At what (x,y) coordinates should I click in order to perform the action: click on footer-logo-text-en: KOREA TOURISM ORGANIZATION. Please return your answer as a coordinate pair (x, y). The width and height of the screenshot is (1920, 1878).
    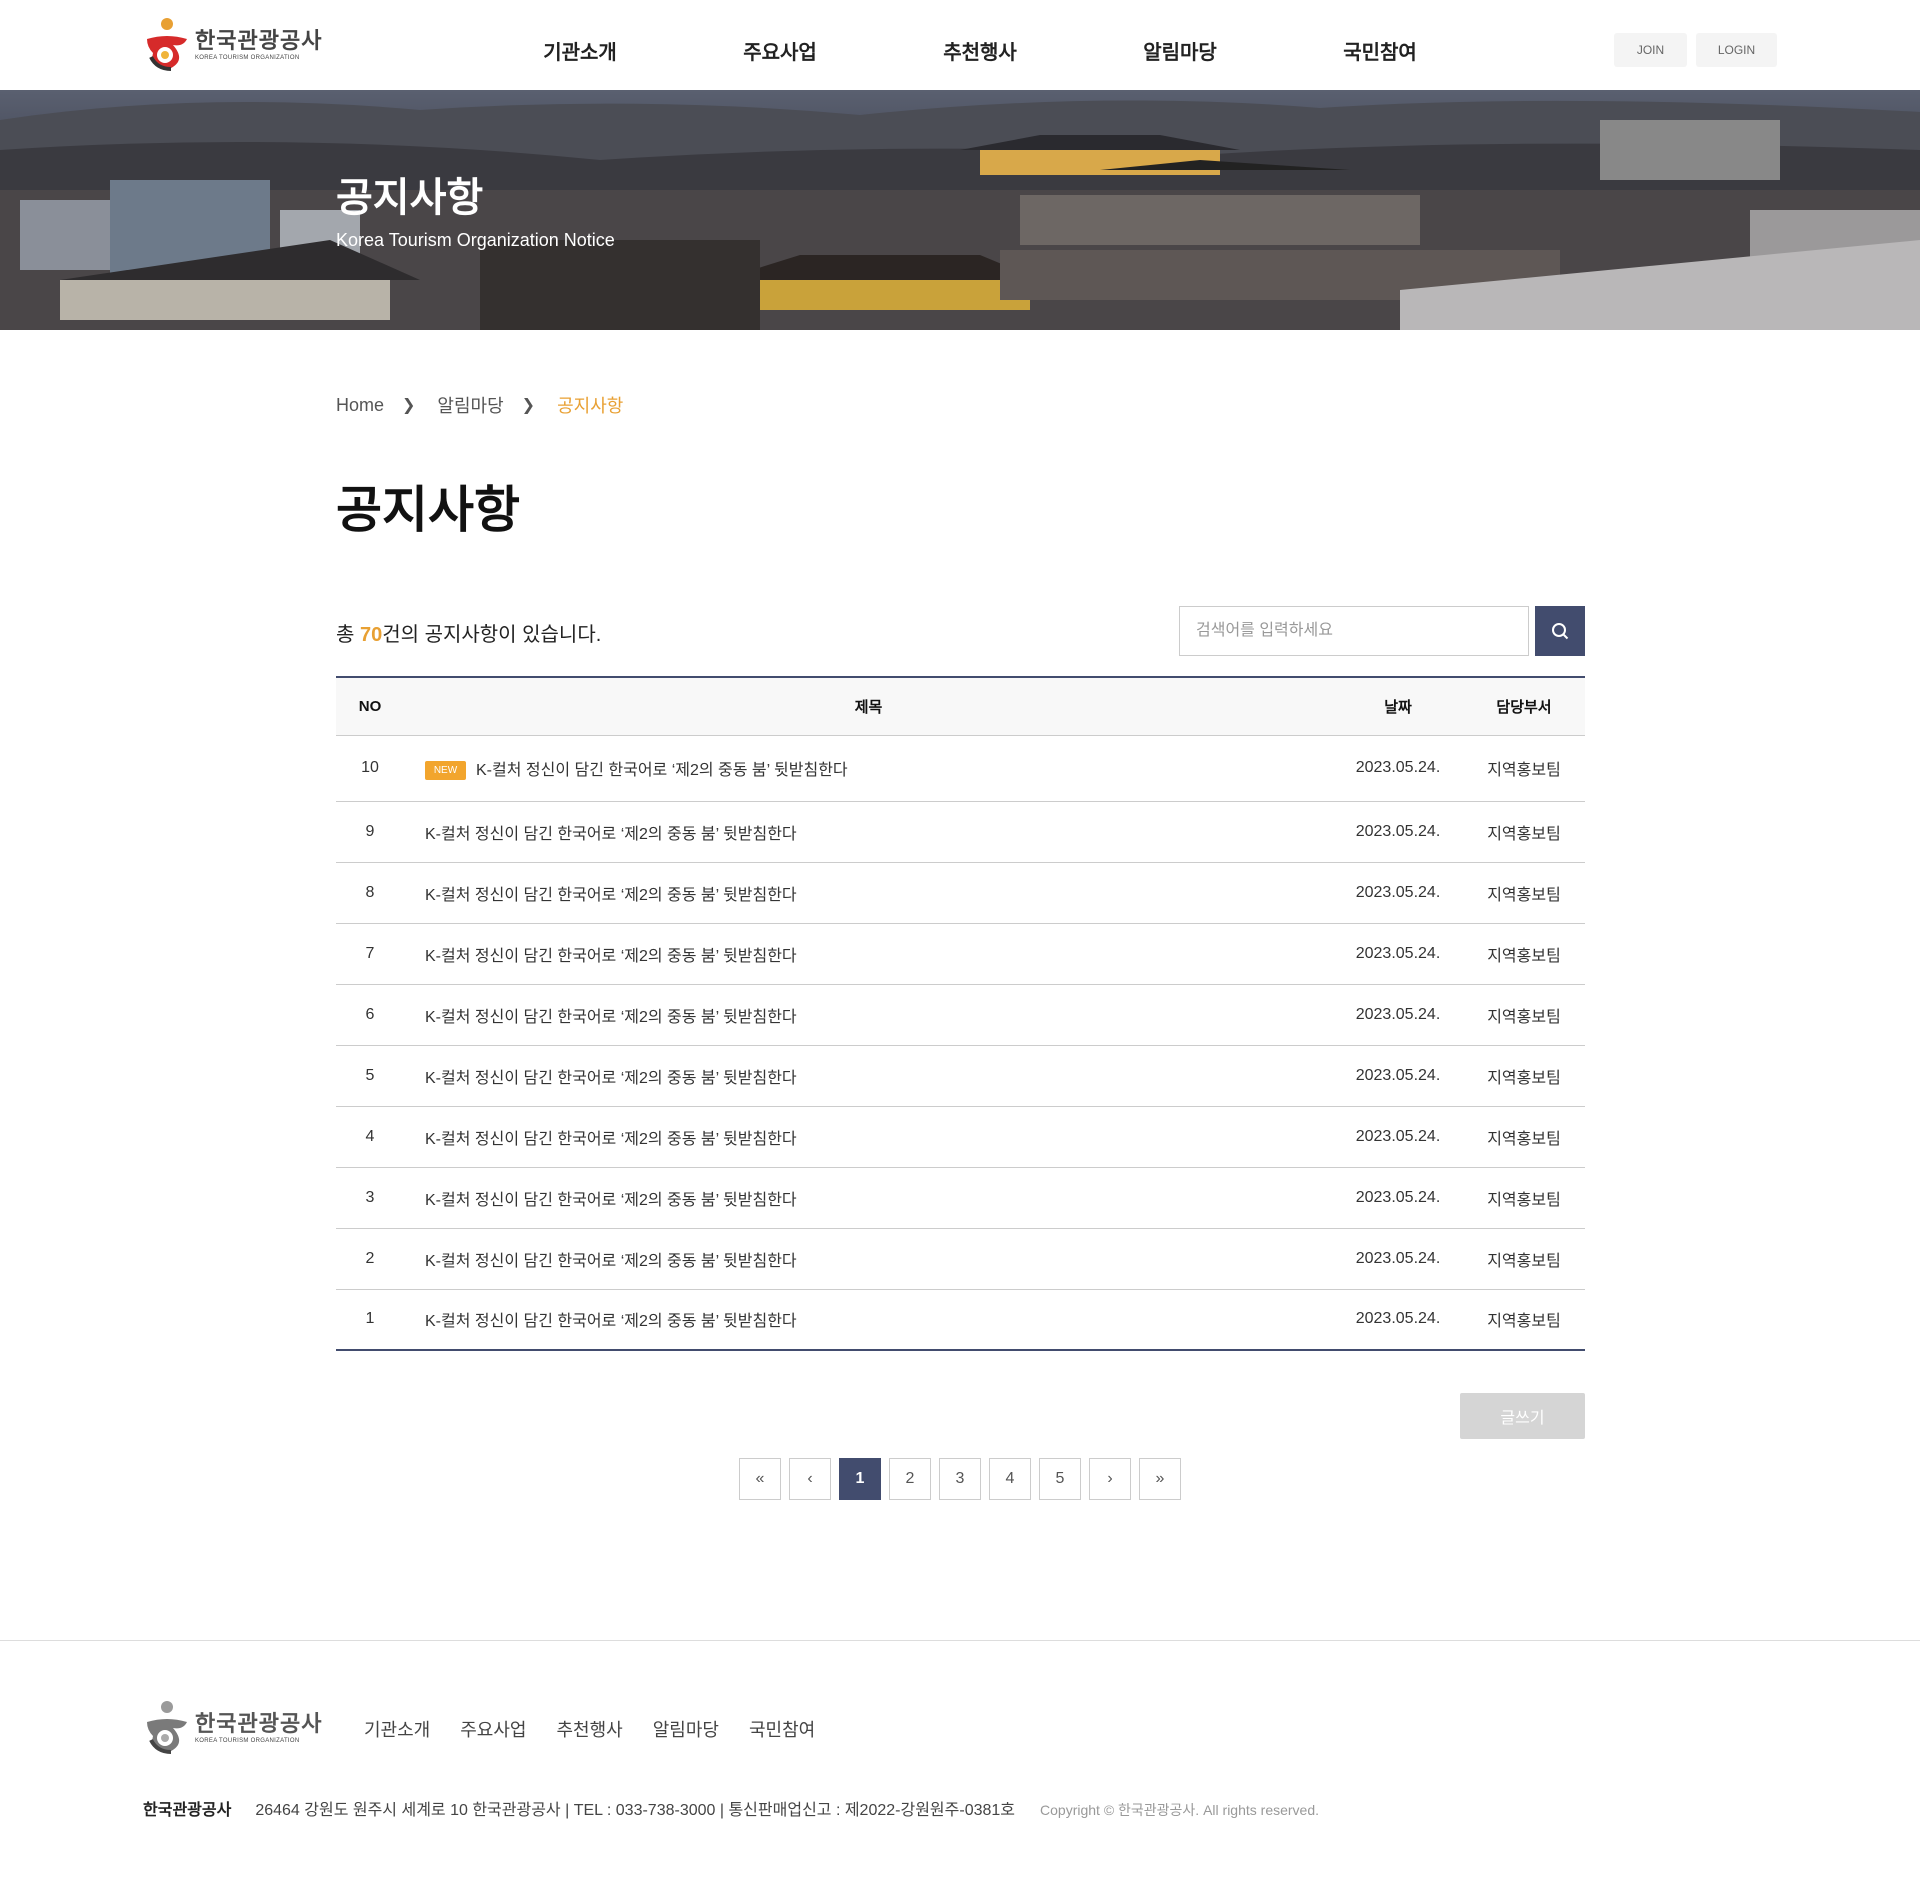
    Looking at the image, I should click on (247, 1741).